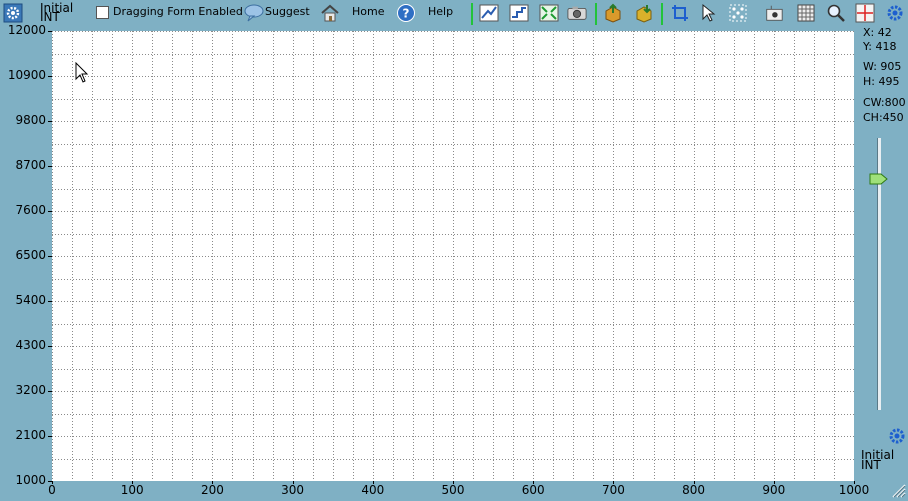 The height and width of the screenshot is (501, 908). I want to click on bottom-mode-label: Initial INT, so click(877, 460).